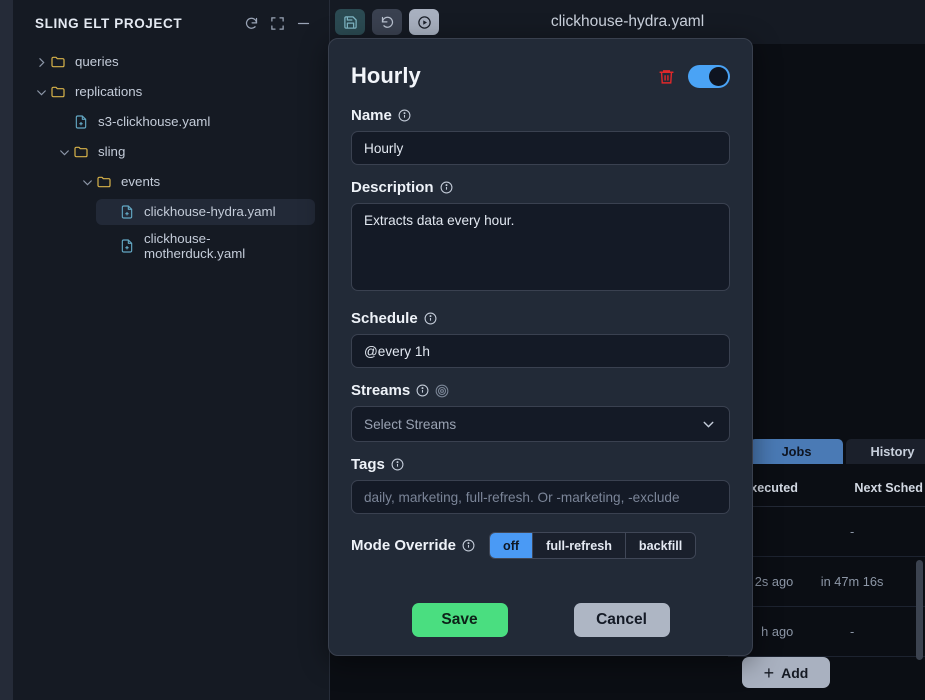 The height and width of the screenshot is (700, 925). I want to click on chevron-right-icon, so click(41, 62).